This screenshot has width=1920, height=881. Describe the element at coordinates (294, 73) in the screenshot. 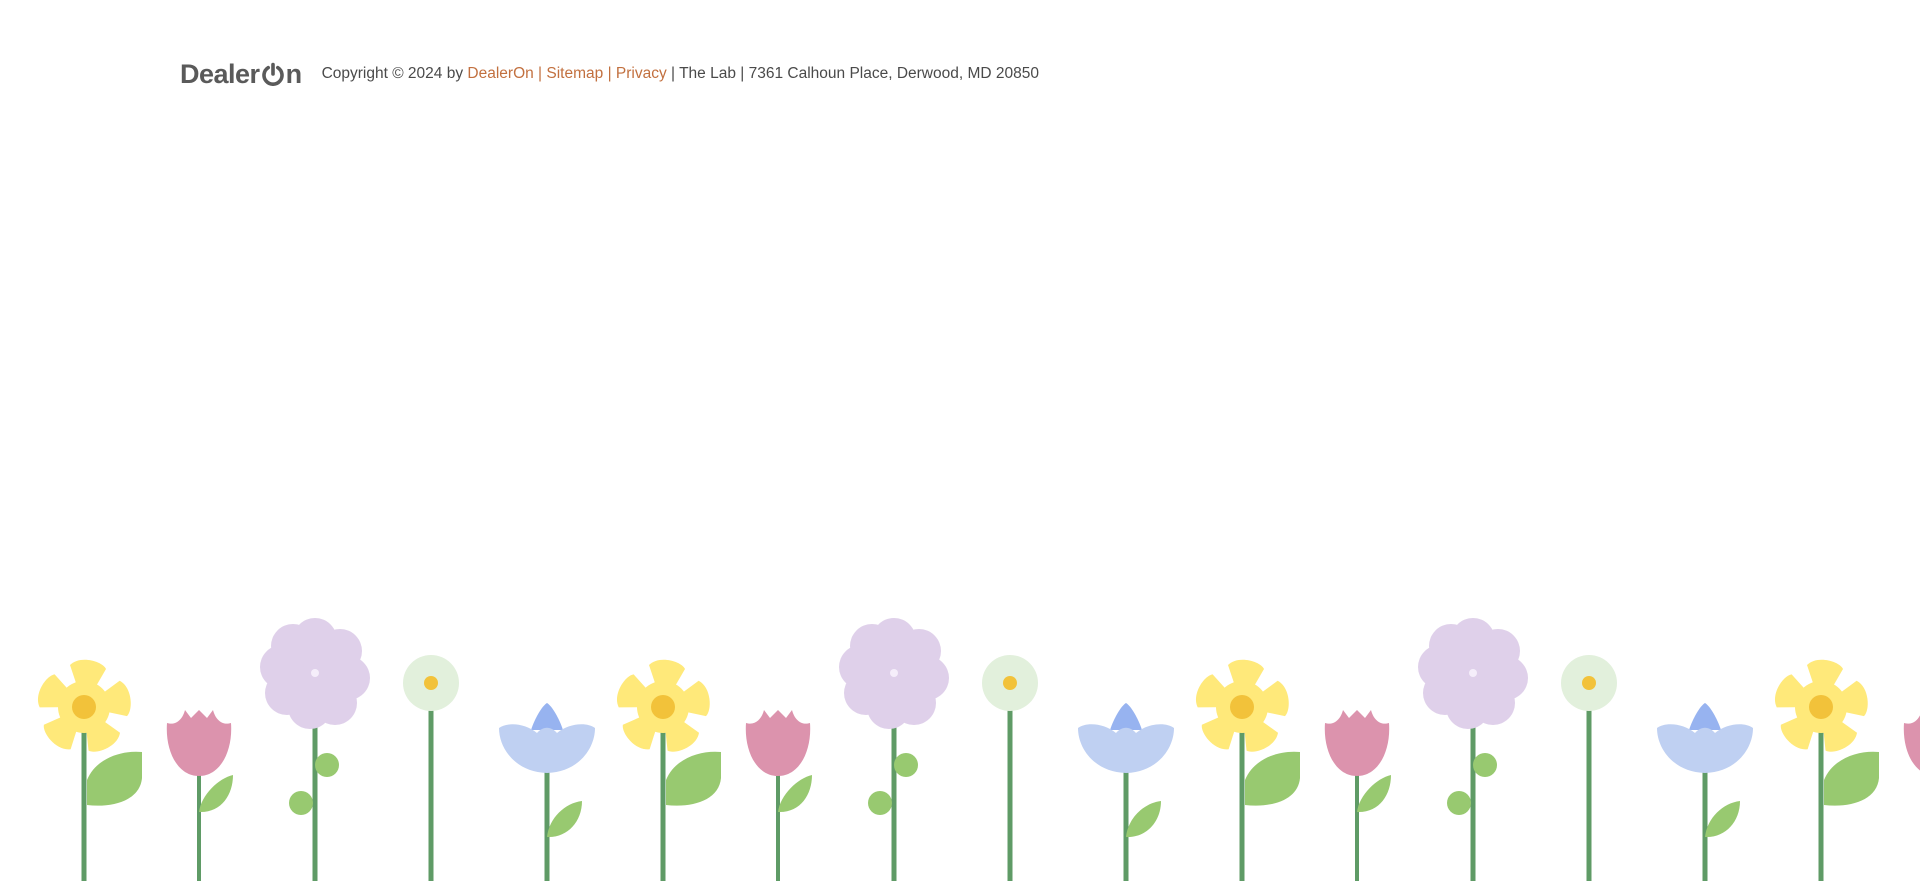

I see `logo-text-end: n` at that location.